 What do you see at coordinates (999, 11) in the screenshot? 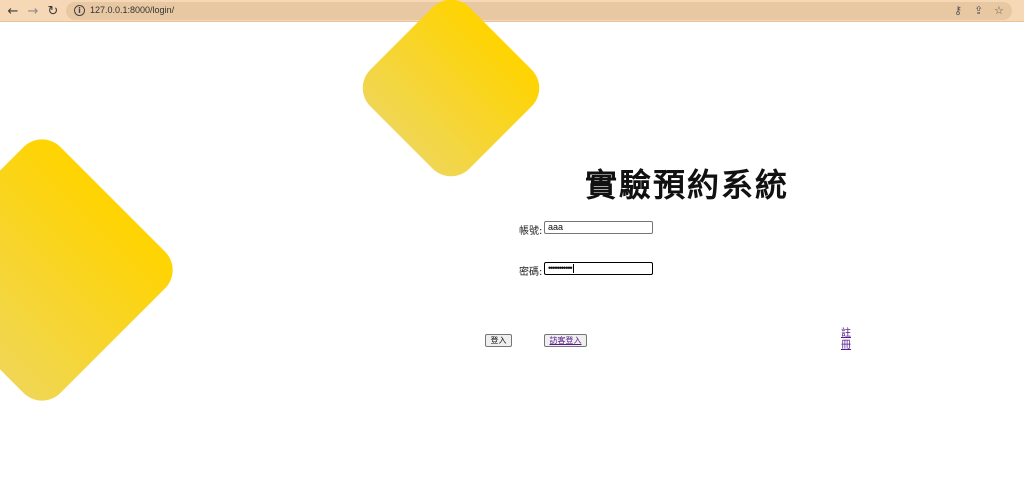
I see `star-icon: ☆` at bounding box center [999, 11].